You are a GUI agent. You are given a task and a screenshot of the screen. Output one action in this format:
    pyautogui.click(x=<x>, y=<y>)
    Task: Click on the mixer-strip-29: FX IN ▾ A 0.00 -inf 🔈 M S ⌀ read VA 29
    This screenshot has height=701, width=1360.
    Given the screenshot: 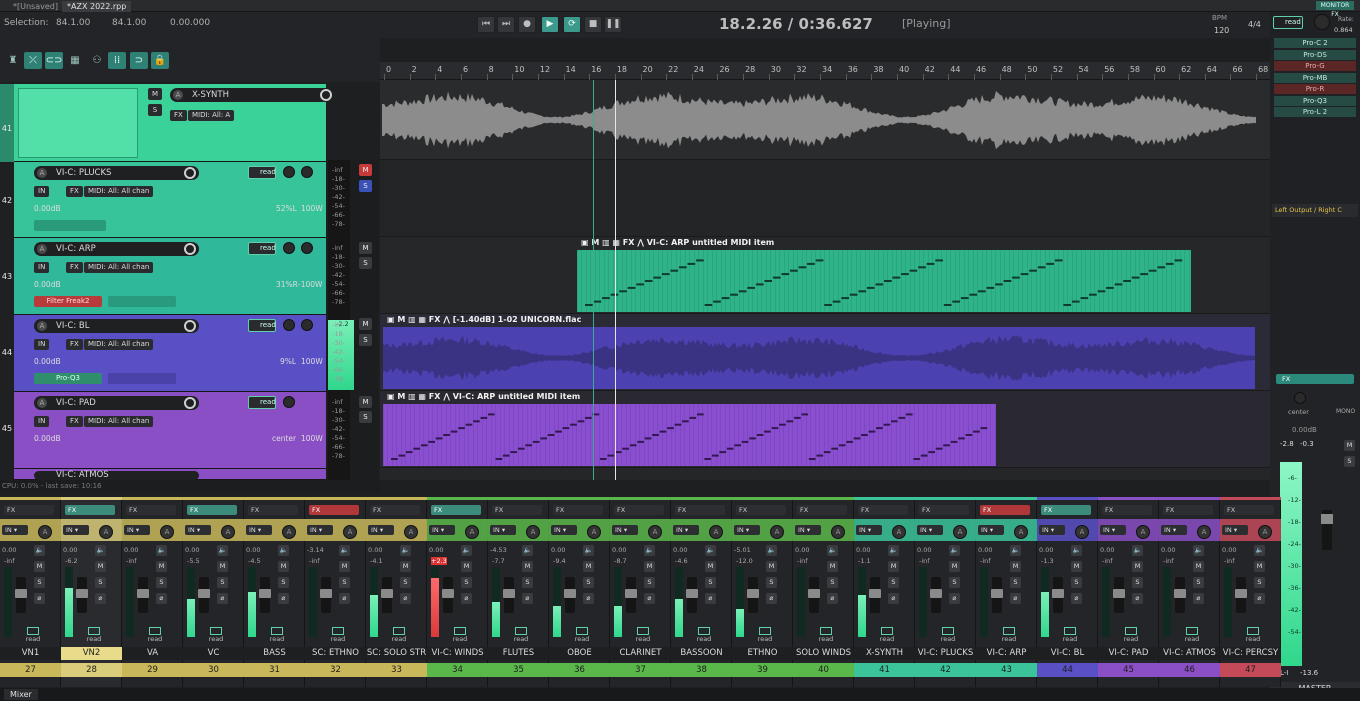 What is the action you would take?
    pyautogui.click(x=152, y=592)
    